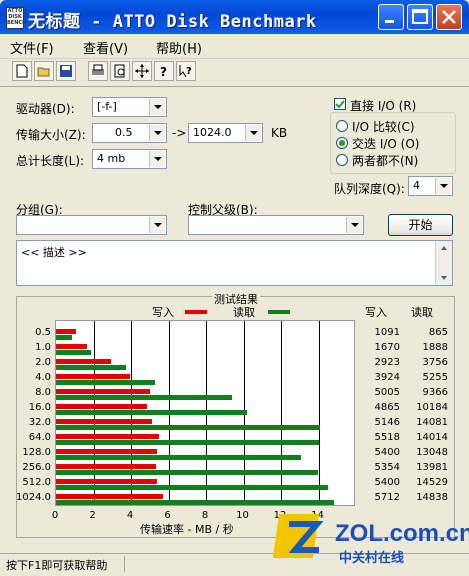 The height and width of the screenshot is (576, 469). Describe the element at coordinates (130, 515) in the screenshot. I see `x-tick-label: 4` at that location.